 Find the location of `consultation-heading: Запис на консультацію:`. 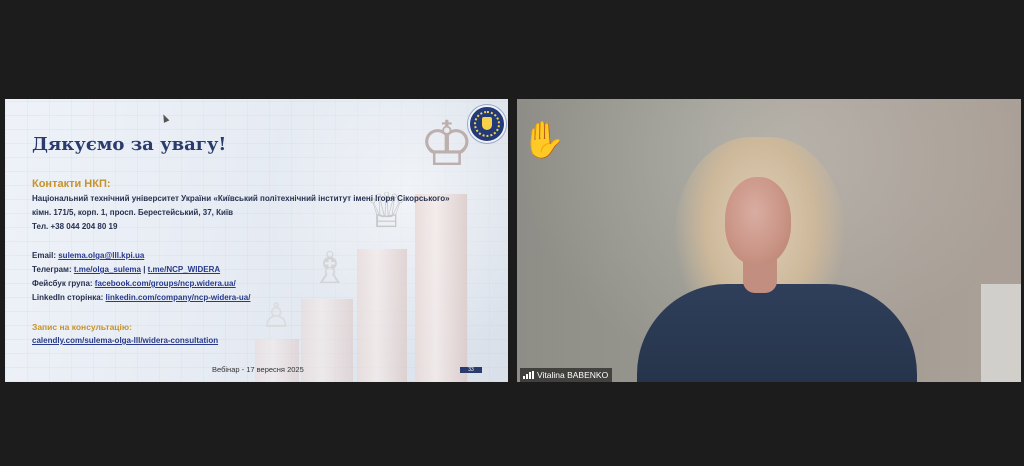

consultation-heading: Запис на консультацію: is located at coordinates (82, 327).